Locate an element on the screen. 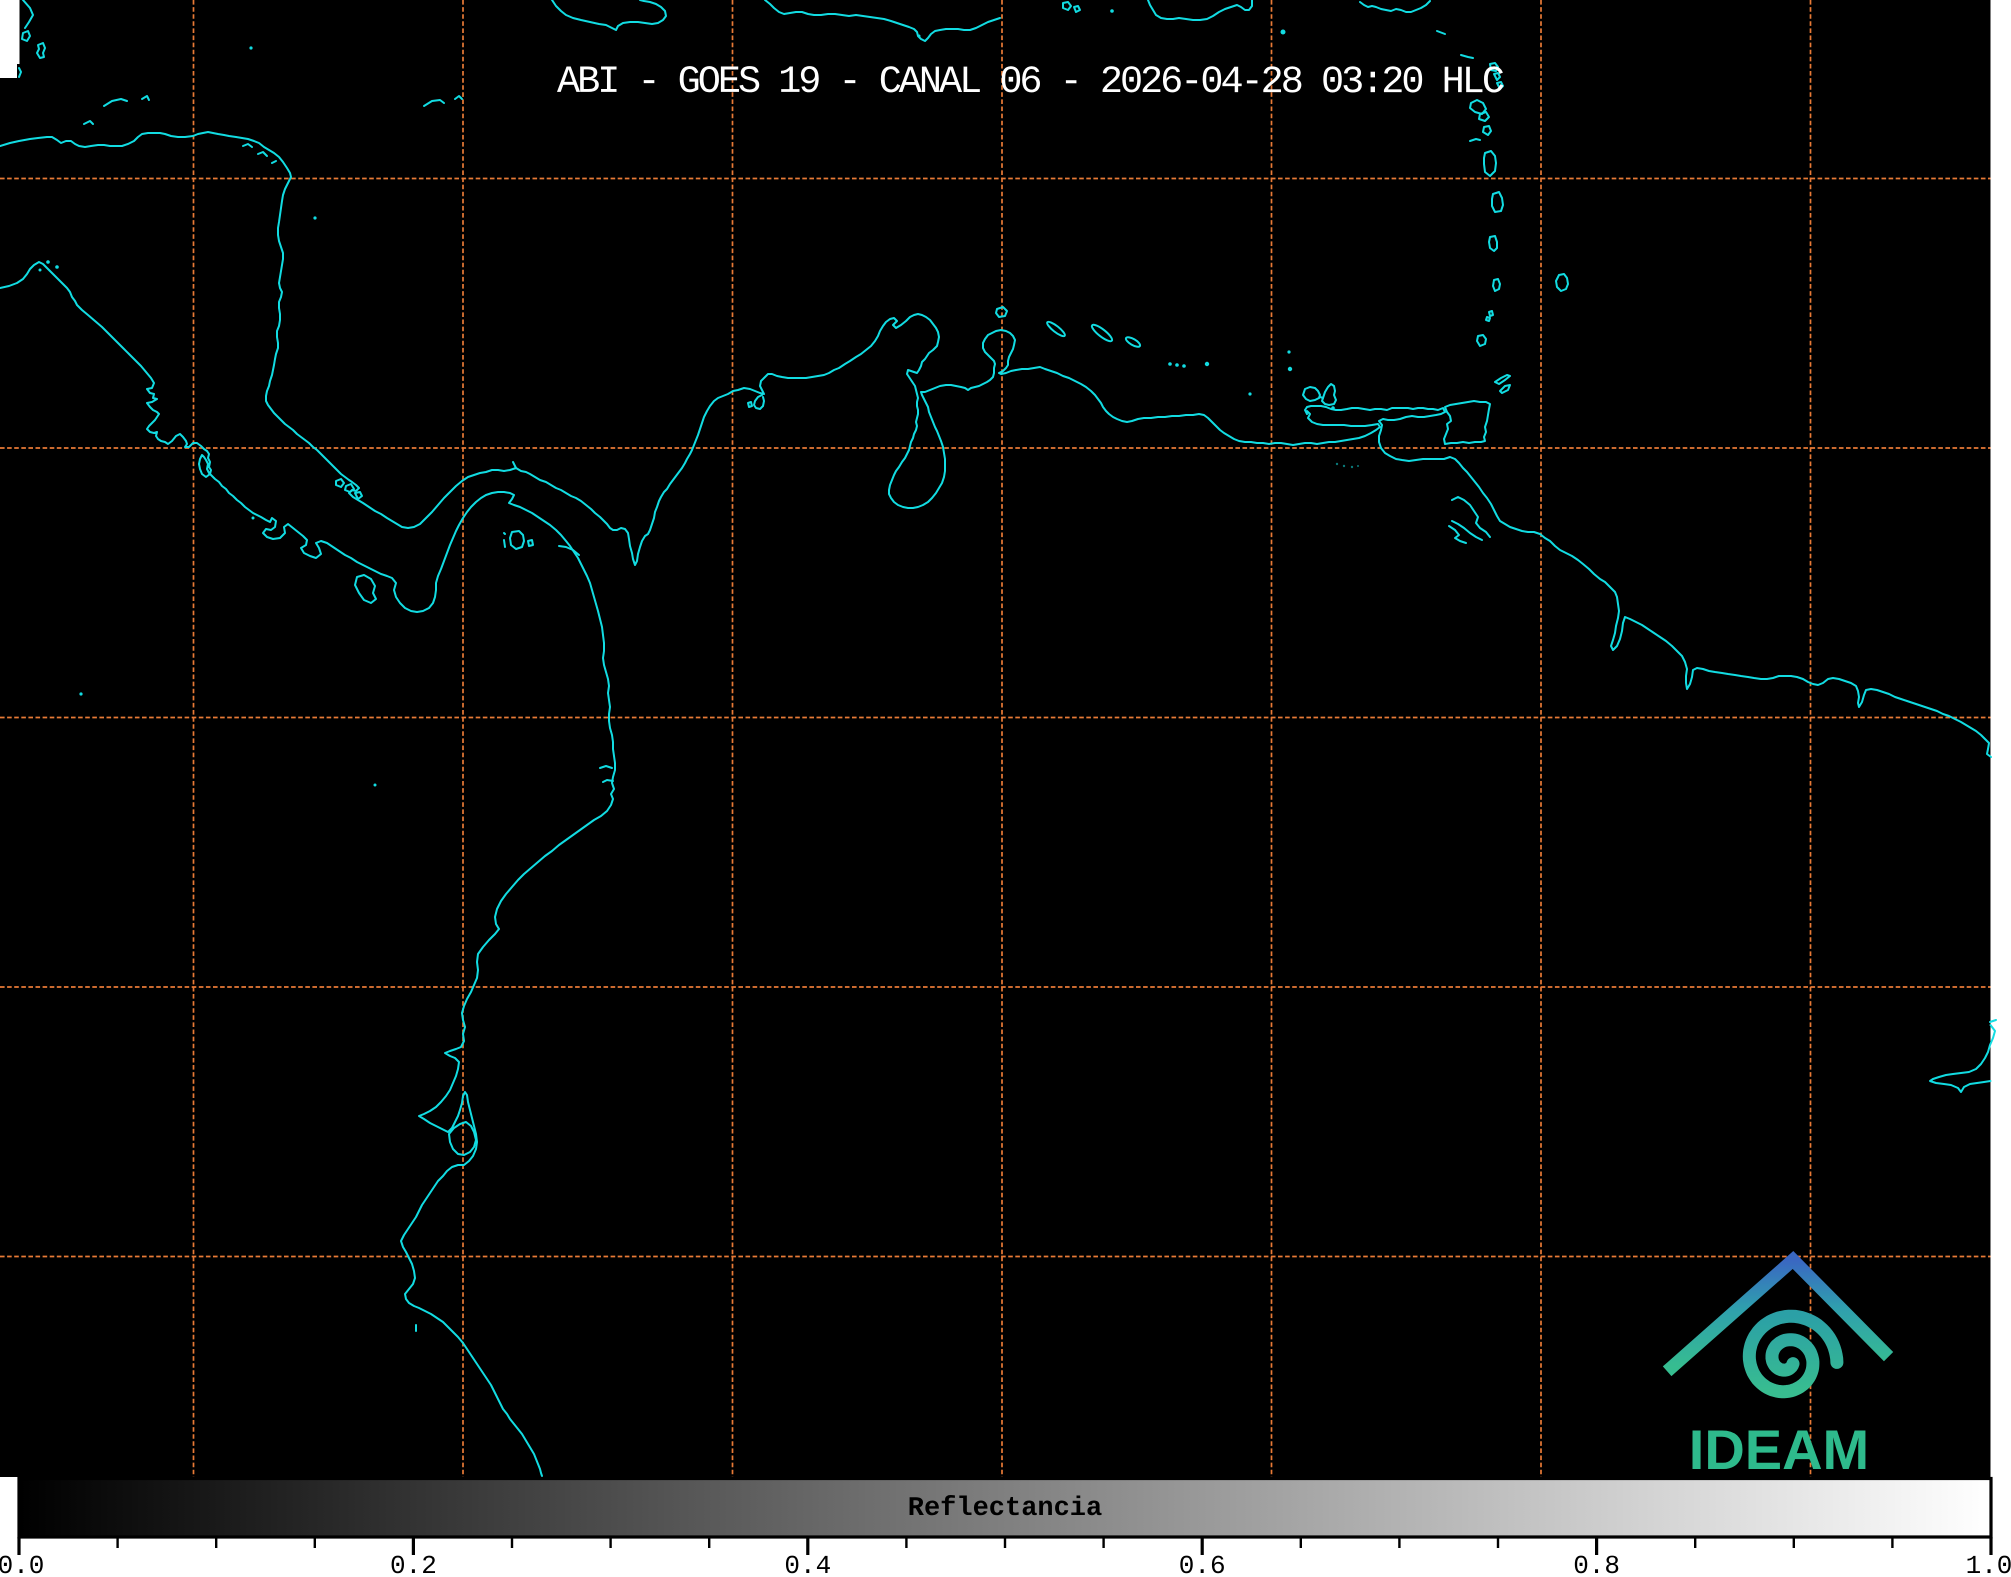  svg-text: Reflectancia is located at coordinates (1005, 1509).